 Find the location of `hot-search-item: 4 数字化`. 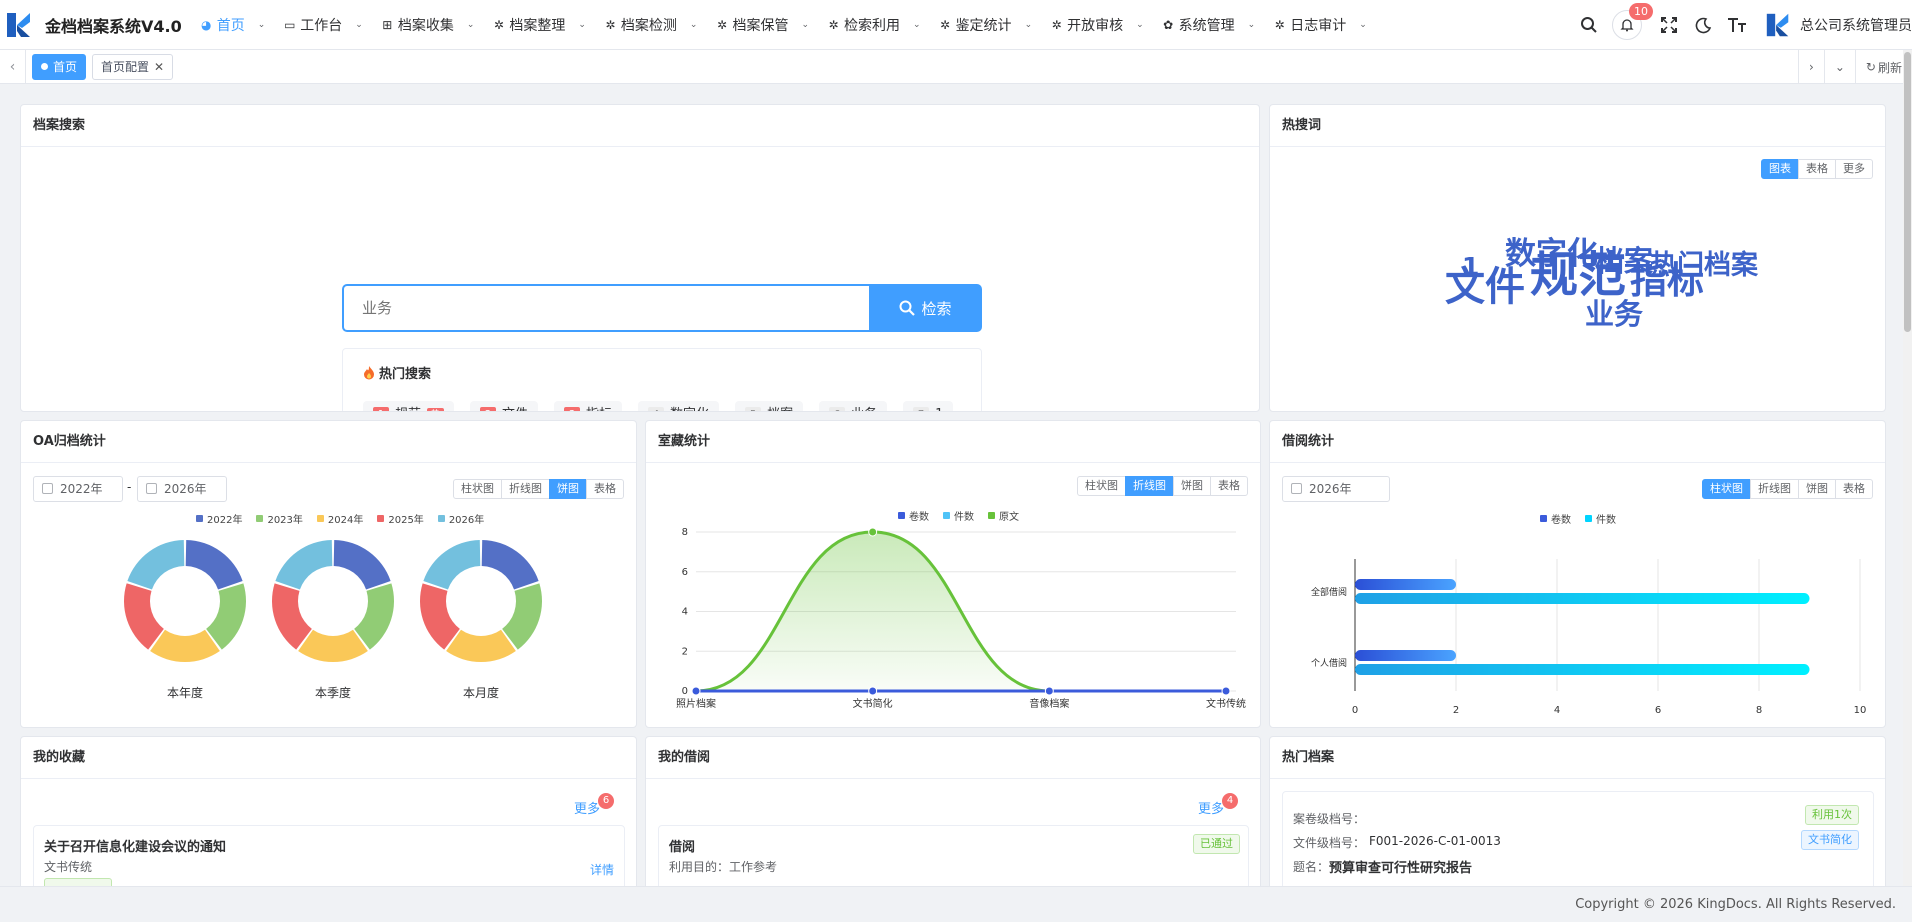

hot-search-item: 4 数字化 is located at coordinates (679, 406).